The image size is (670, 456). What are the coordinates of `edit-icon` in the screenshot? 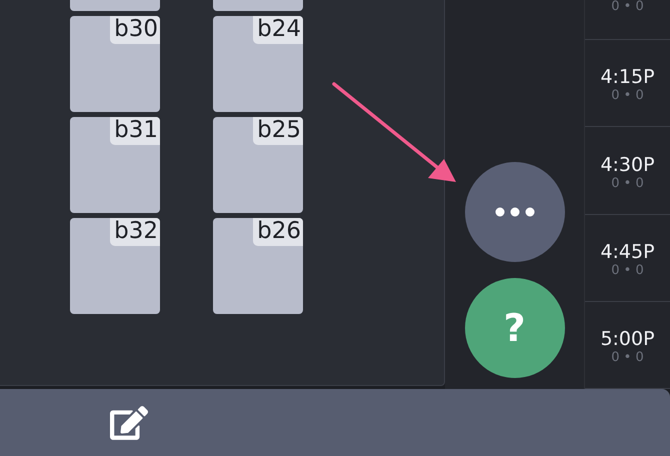 It's located at (129, 423).